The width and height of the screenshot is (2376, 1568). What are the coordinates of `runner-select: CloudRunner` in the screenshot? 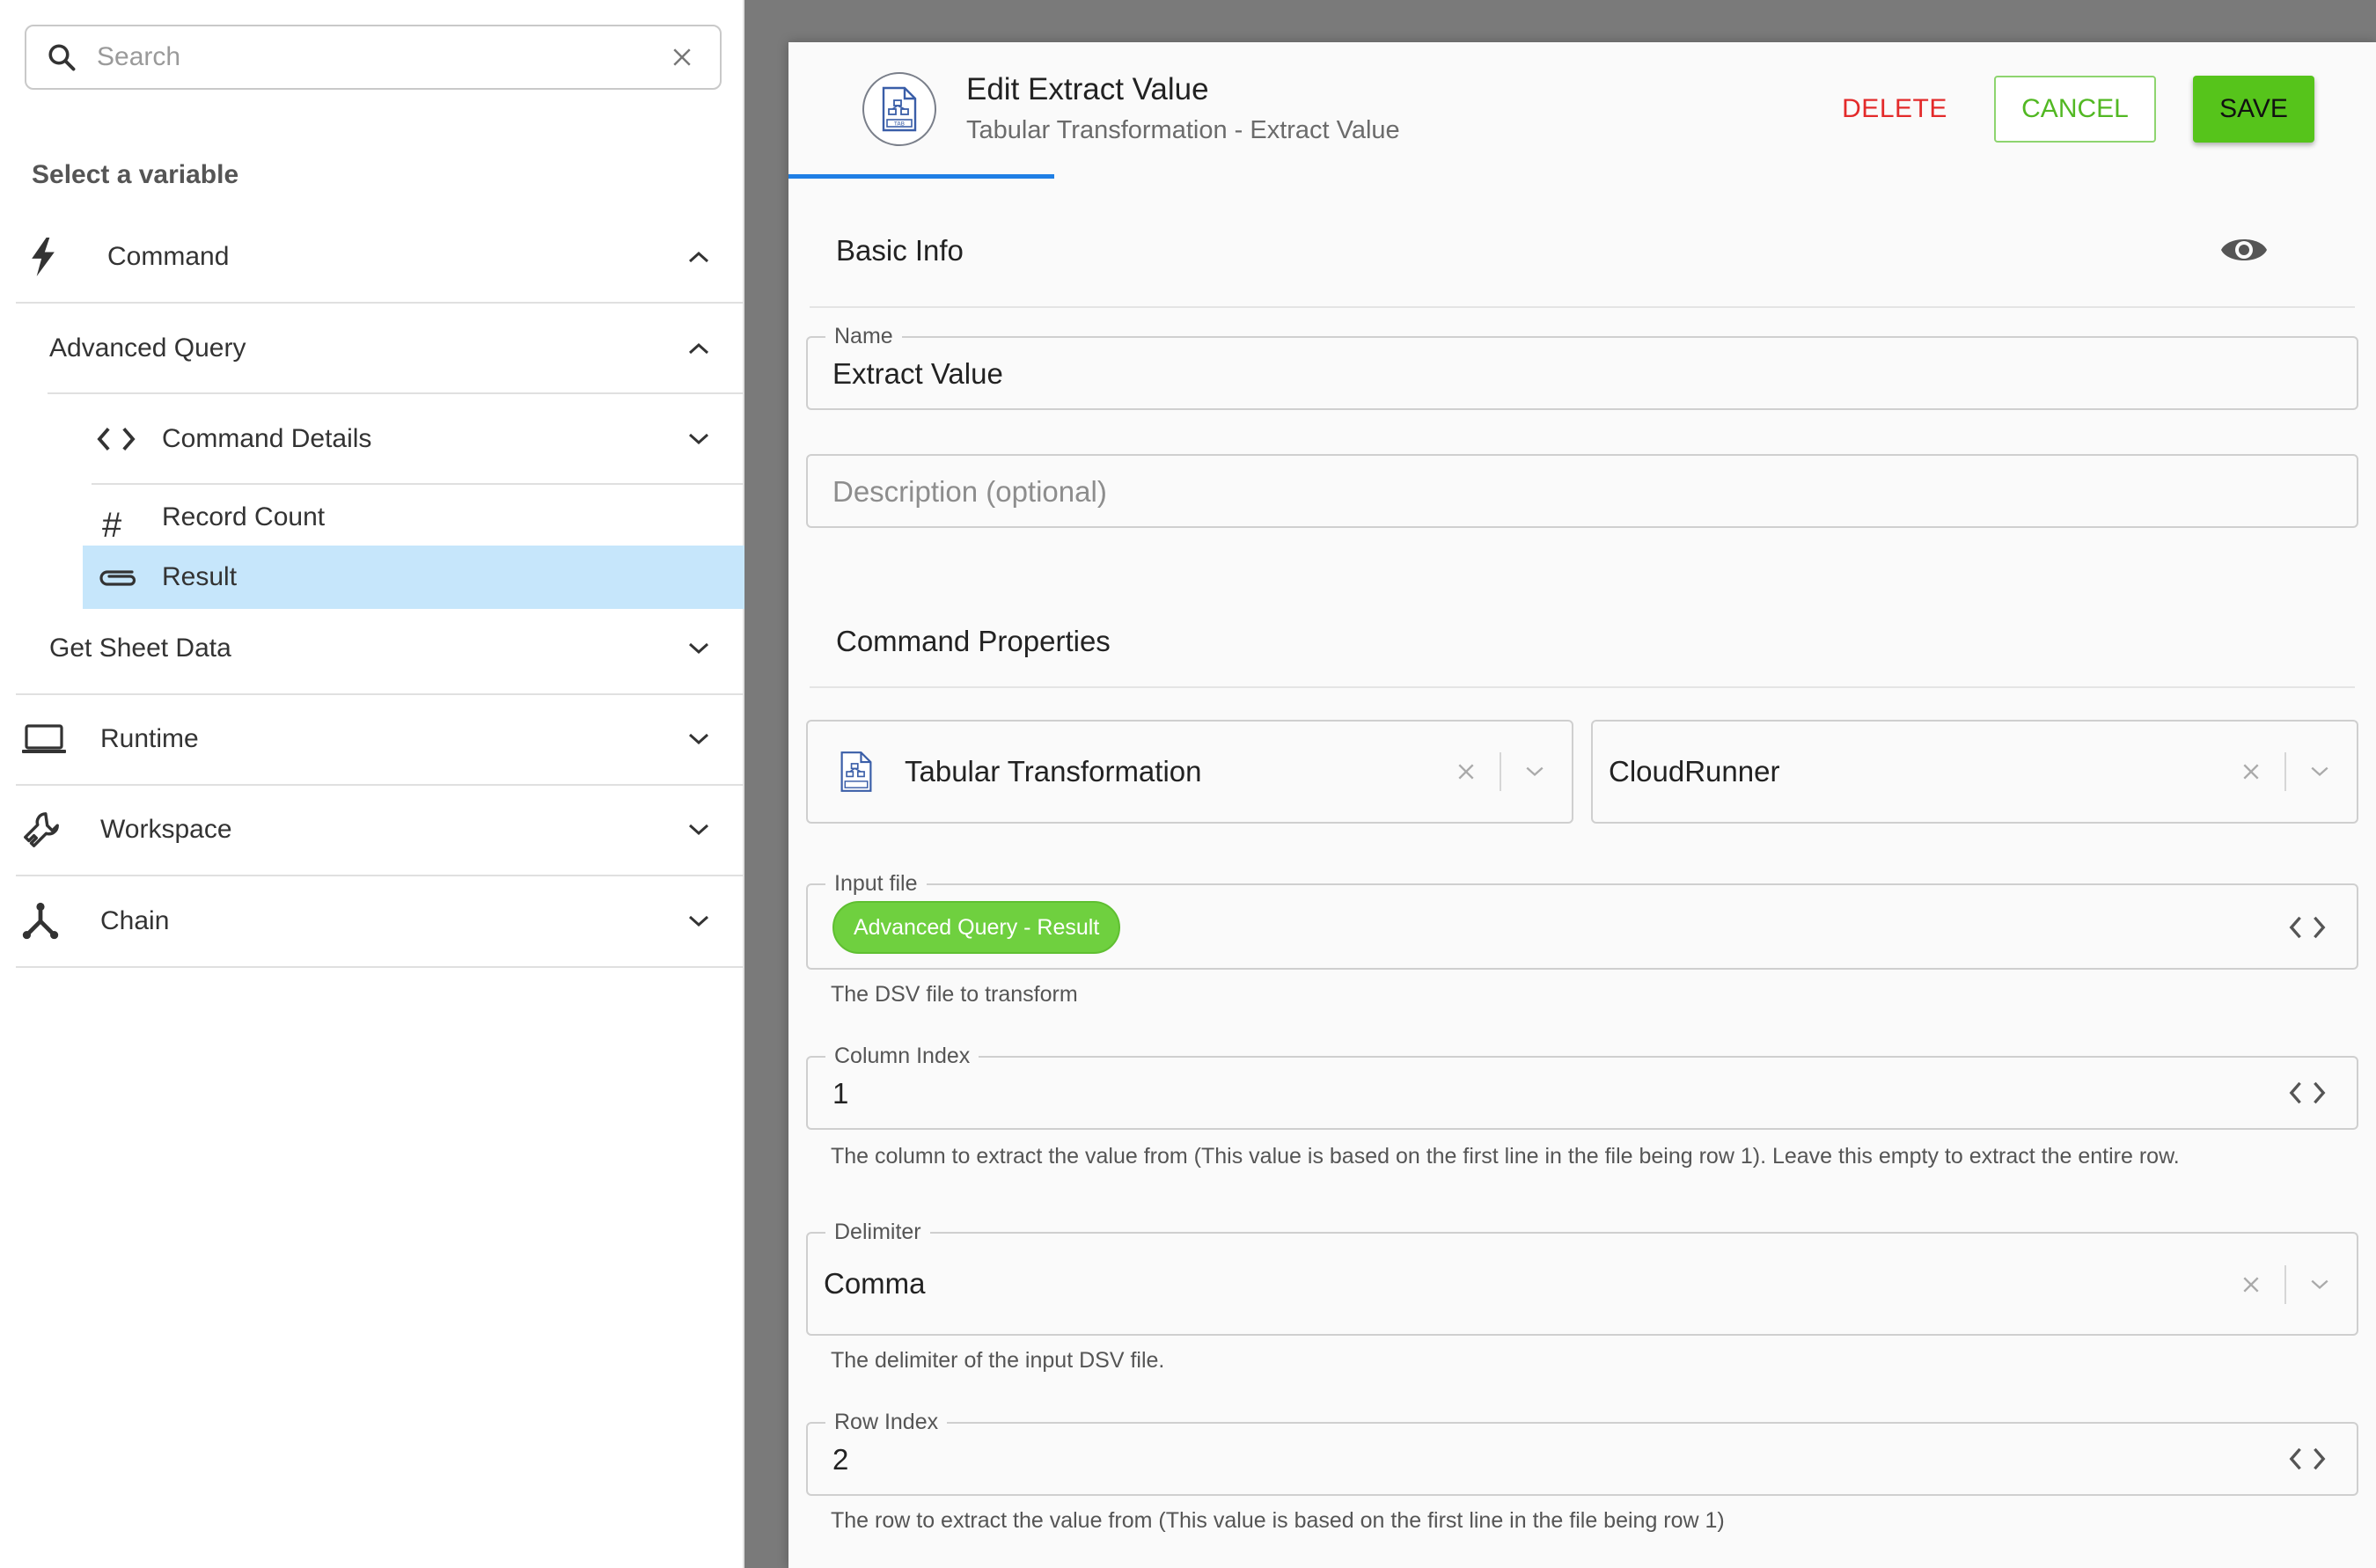 It's located at (1974, 772).